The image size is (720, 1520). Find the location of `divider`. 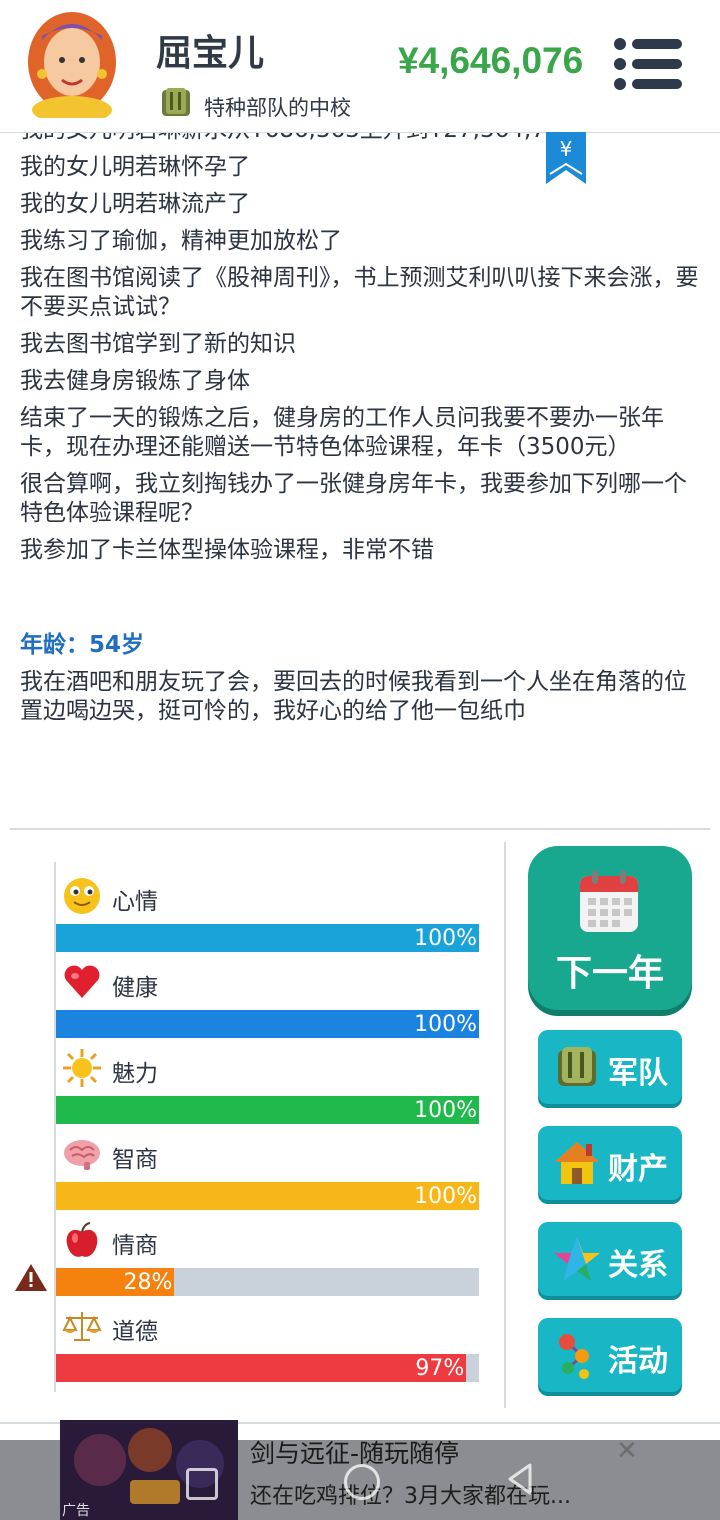

divider is located at coordinates (360, 829).